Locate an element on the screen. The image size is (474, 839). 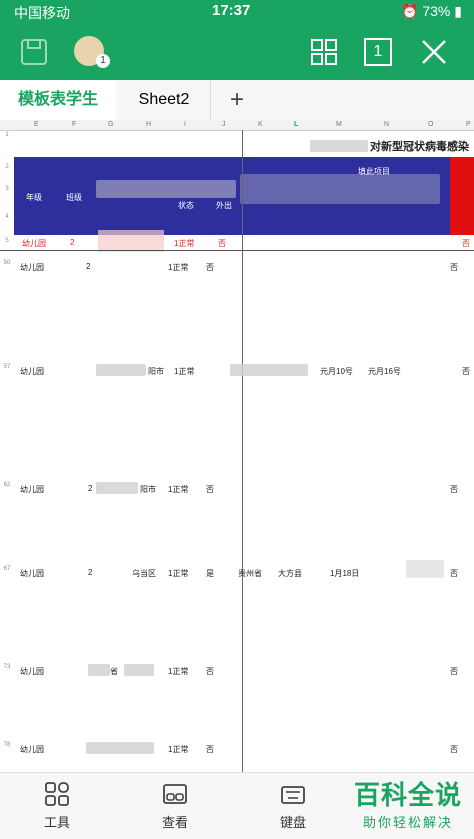
tools-button: 工具 is located at coordinates (57, 806).